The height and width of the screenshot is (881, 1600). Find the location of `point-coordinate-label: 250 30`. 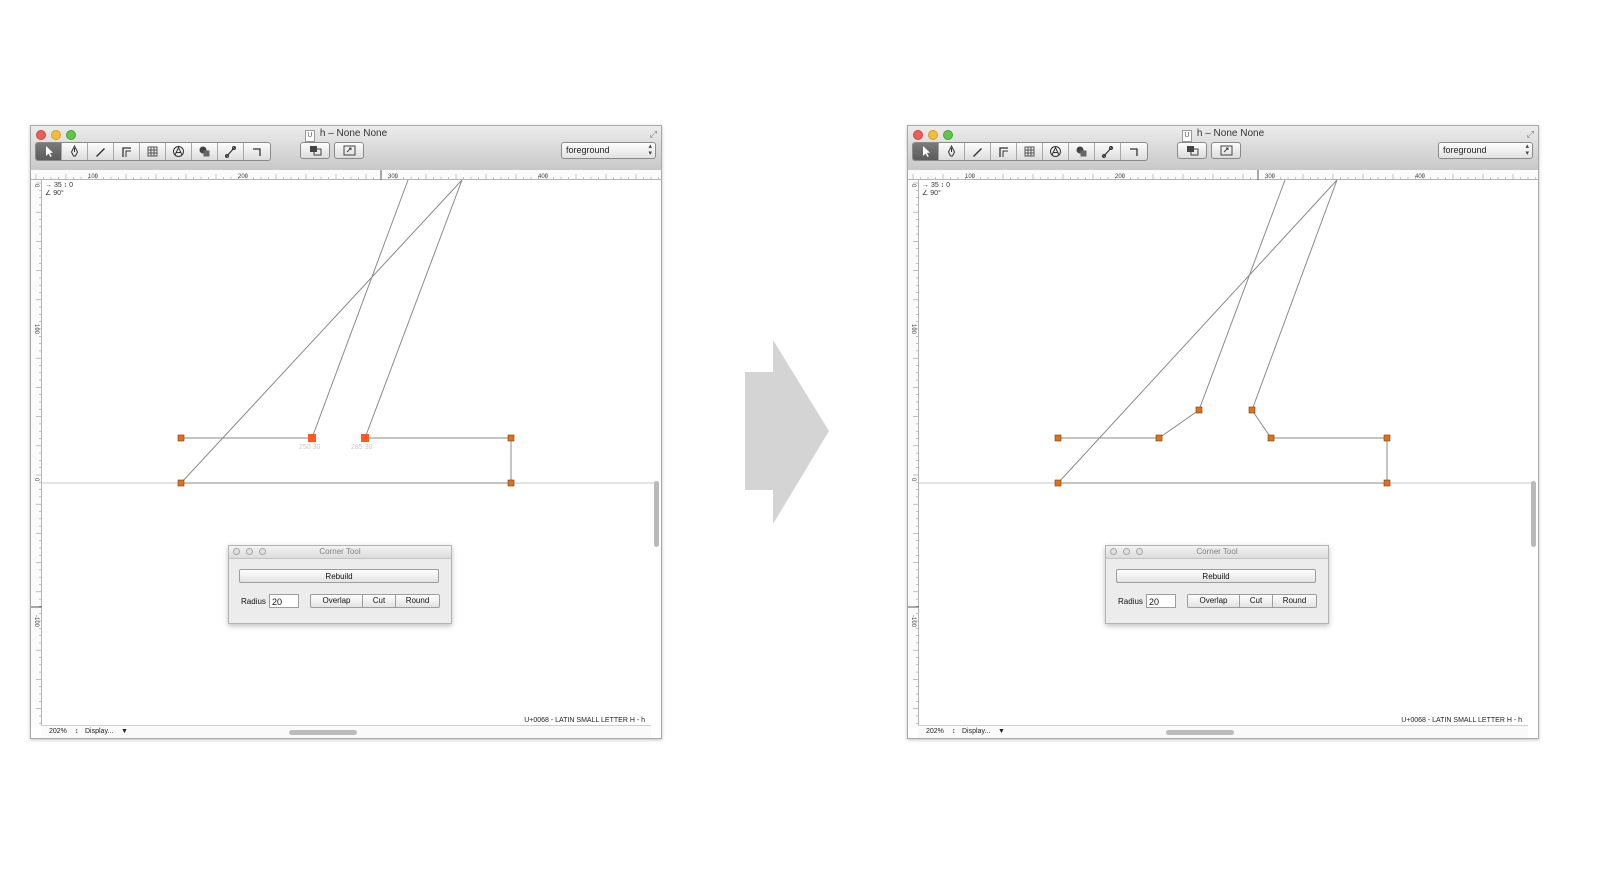

point-coordinate-label: 250 30 is located at coordinates (310, 447).